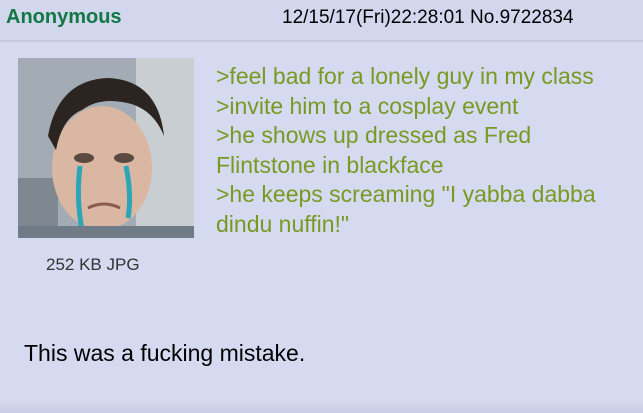 The height and width of the screenshot is (413, 643). Describe the element at coordinates (522, 17) in the screenshot. I see `post-number: No.9722834` at that location.